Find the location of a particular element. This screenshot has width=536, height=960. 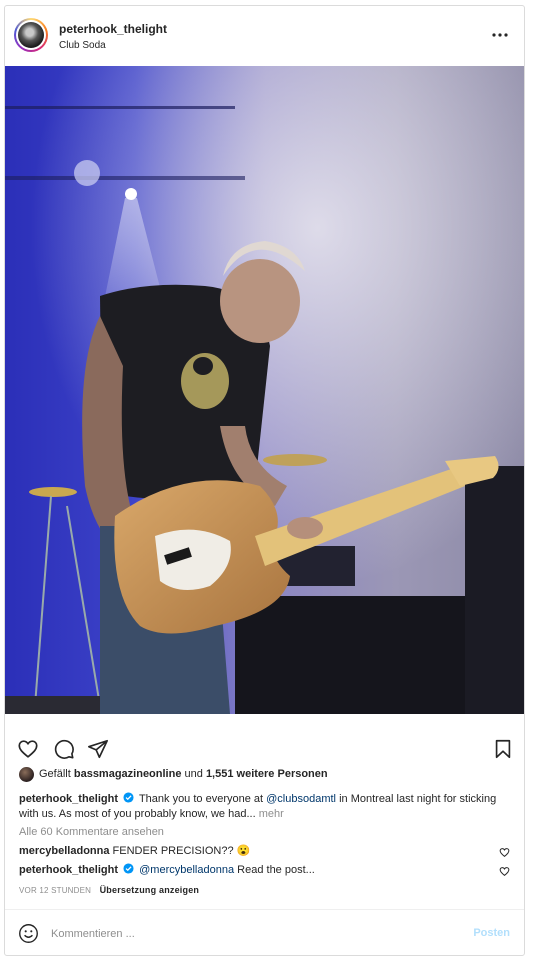

comment-icon is located at coordinates (64, 749).